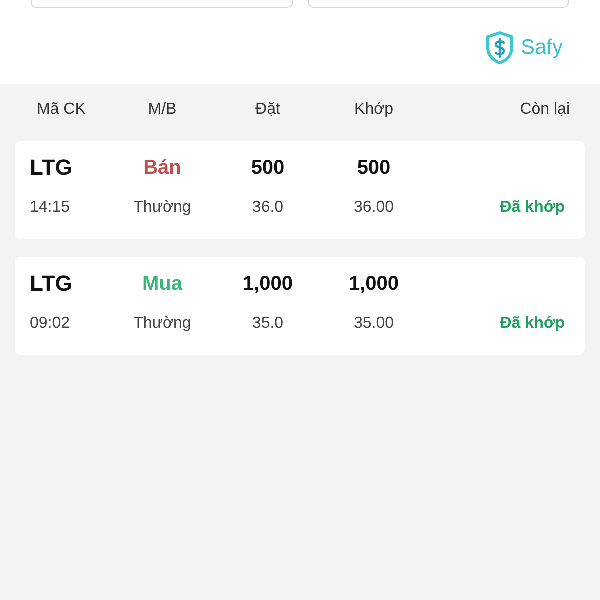  What do you see at coordinates (51, 208) in the screenshot?
I see `order-time: 14:15` at bounding box center [51, 208].